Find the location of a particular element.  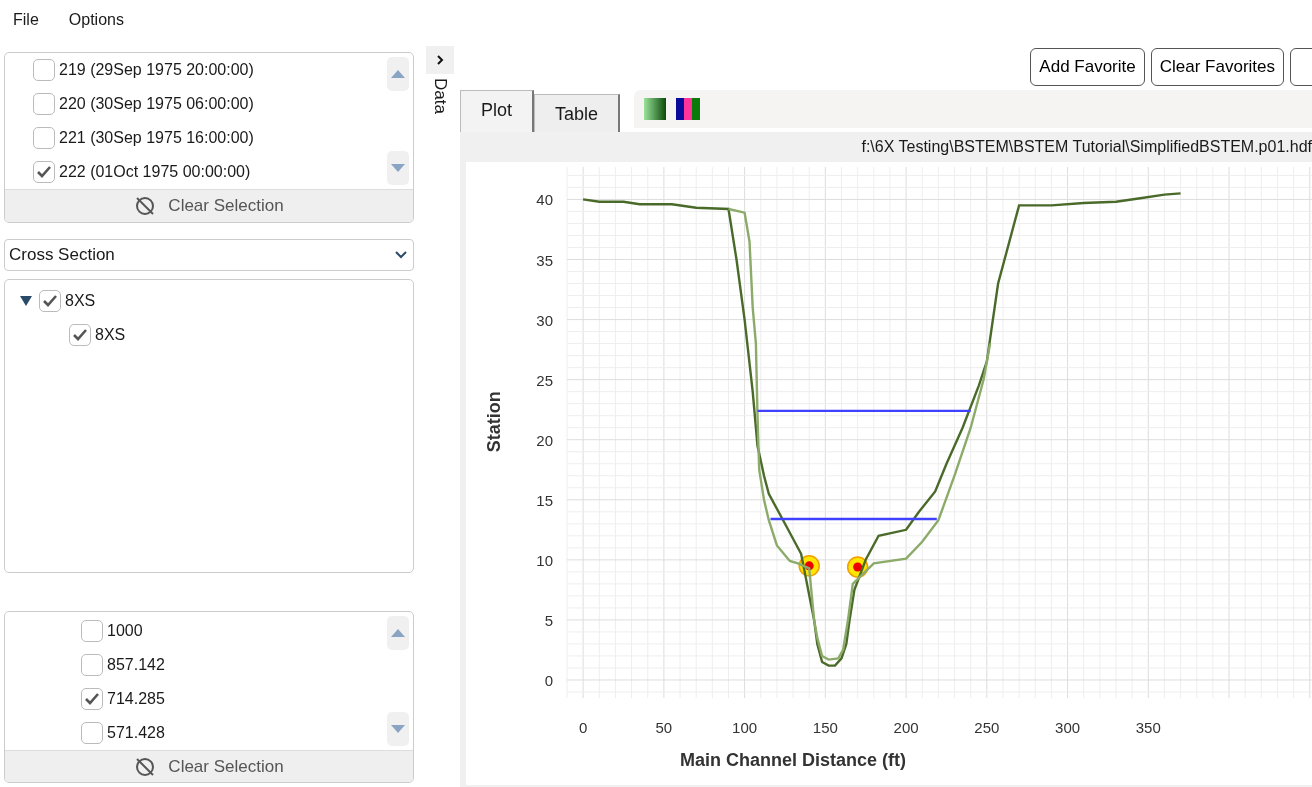

x-tick-label: 250 is located at coordinates (987, 727).